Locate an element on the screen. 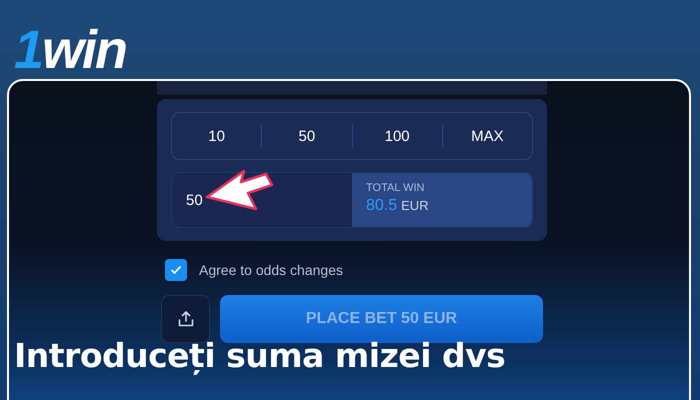 The height and width of the screenshot is (400, 700). share-button is located at coordinates (185, 319).